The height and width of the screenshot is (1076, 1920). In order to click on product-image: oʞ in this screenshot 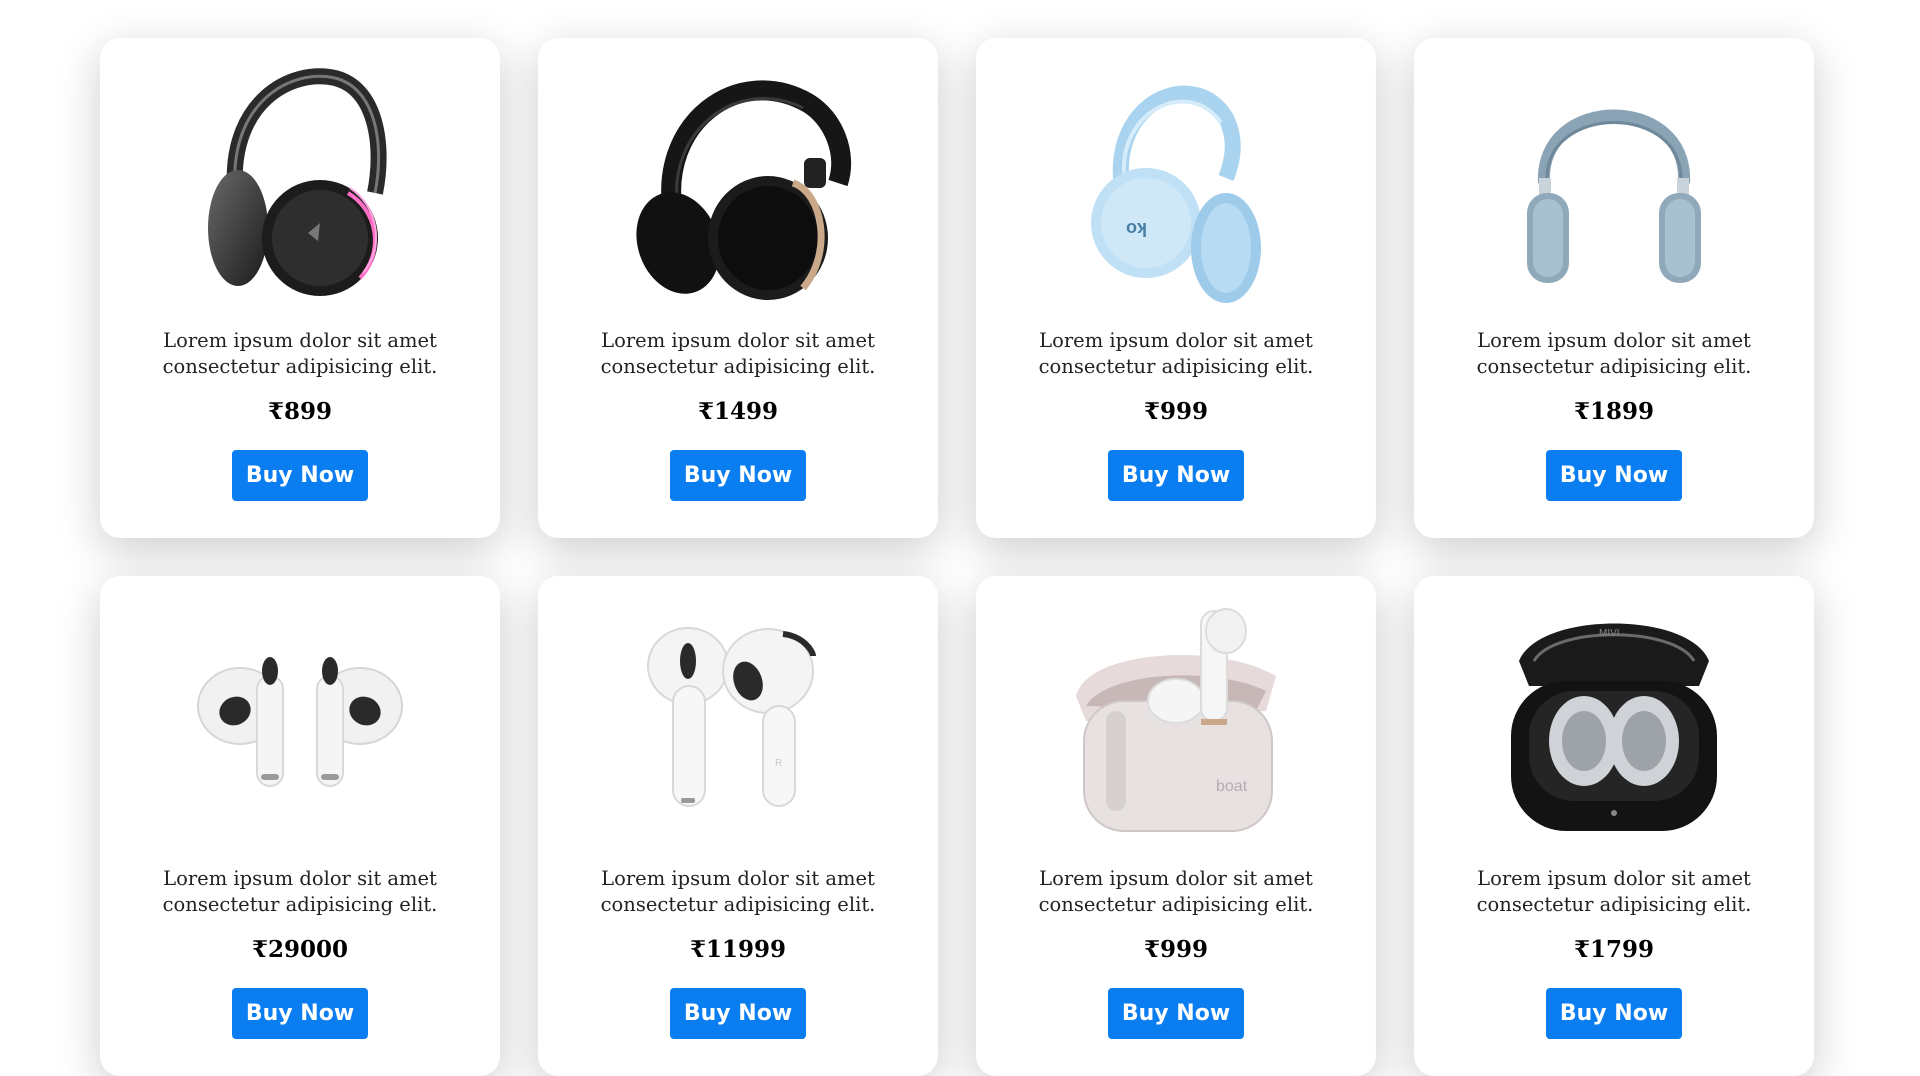, I will do `click(1176, 183)`.